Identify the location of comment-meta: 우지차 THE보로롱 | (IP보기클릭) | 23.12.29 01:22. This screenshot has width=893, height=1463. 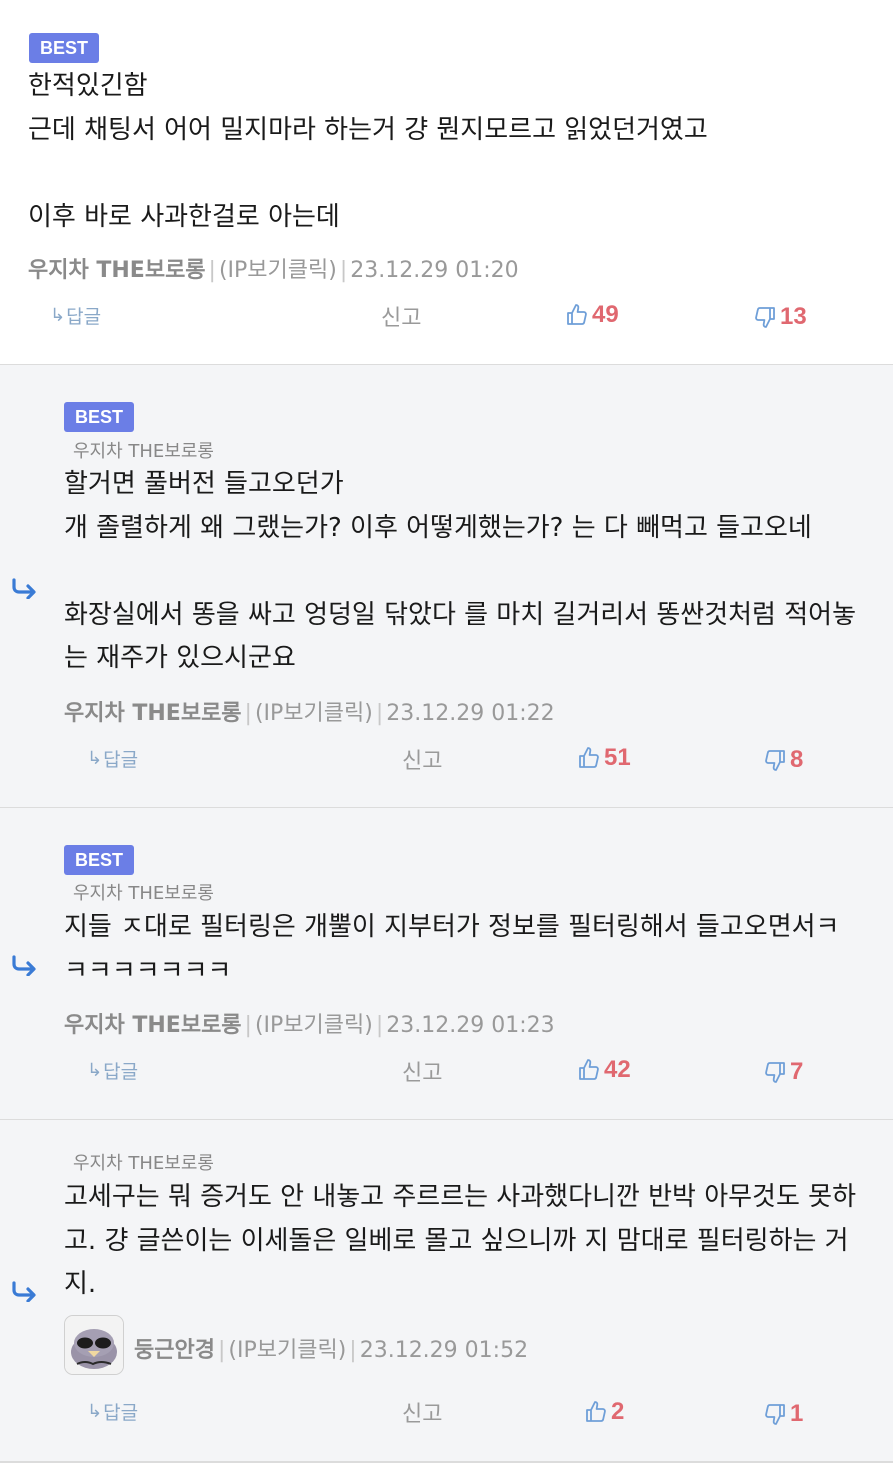
(309, 713).